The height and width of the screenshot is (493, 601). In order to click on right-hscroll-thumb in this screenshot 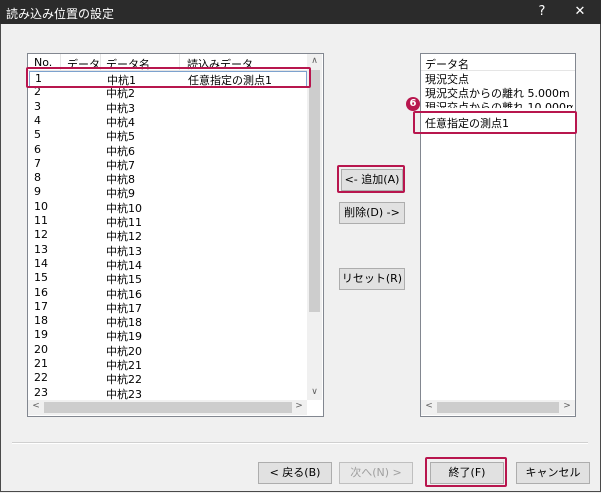, I will do `click(498, 407)`.